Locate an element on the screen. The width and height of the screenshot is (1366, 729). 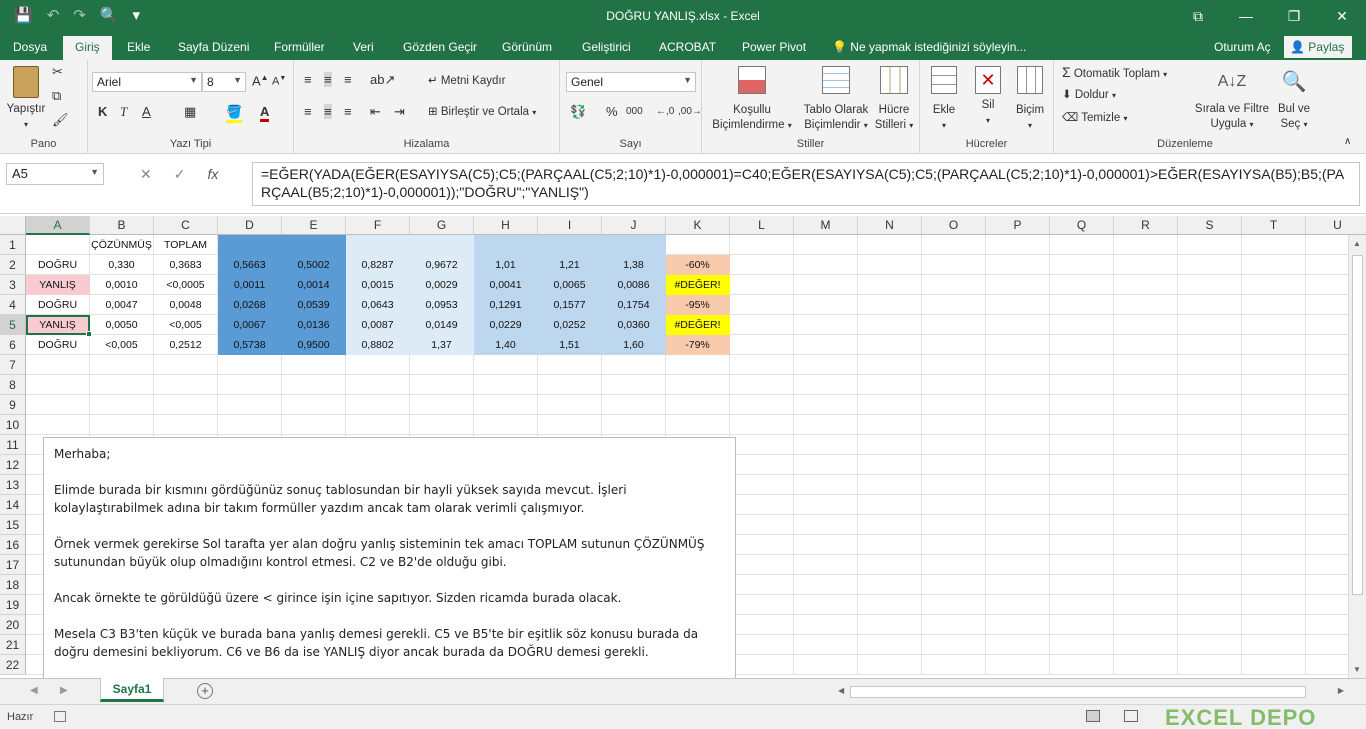
cell-g1 is located at coordinates (442, 245).